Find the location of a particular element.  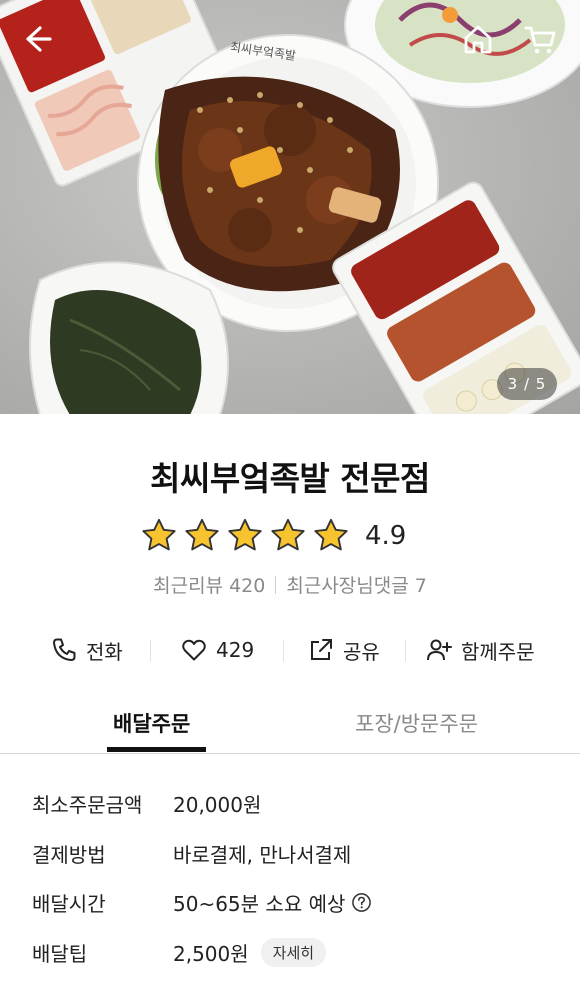

arrow-left-icon is located at coordinates (39, 39).